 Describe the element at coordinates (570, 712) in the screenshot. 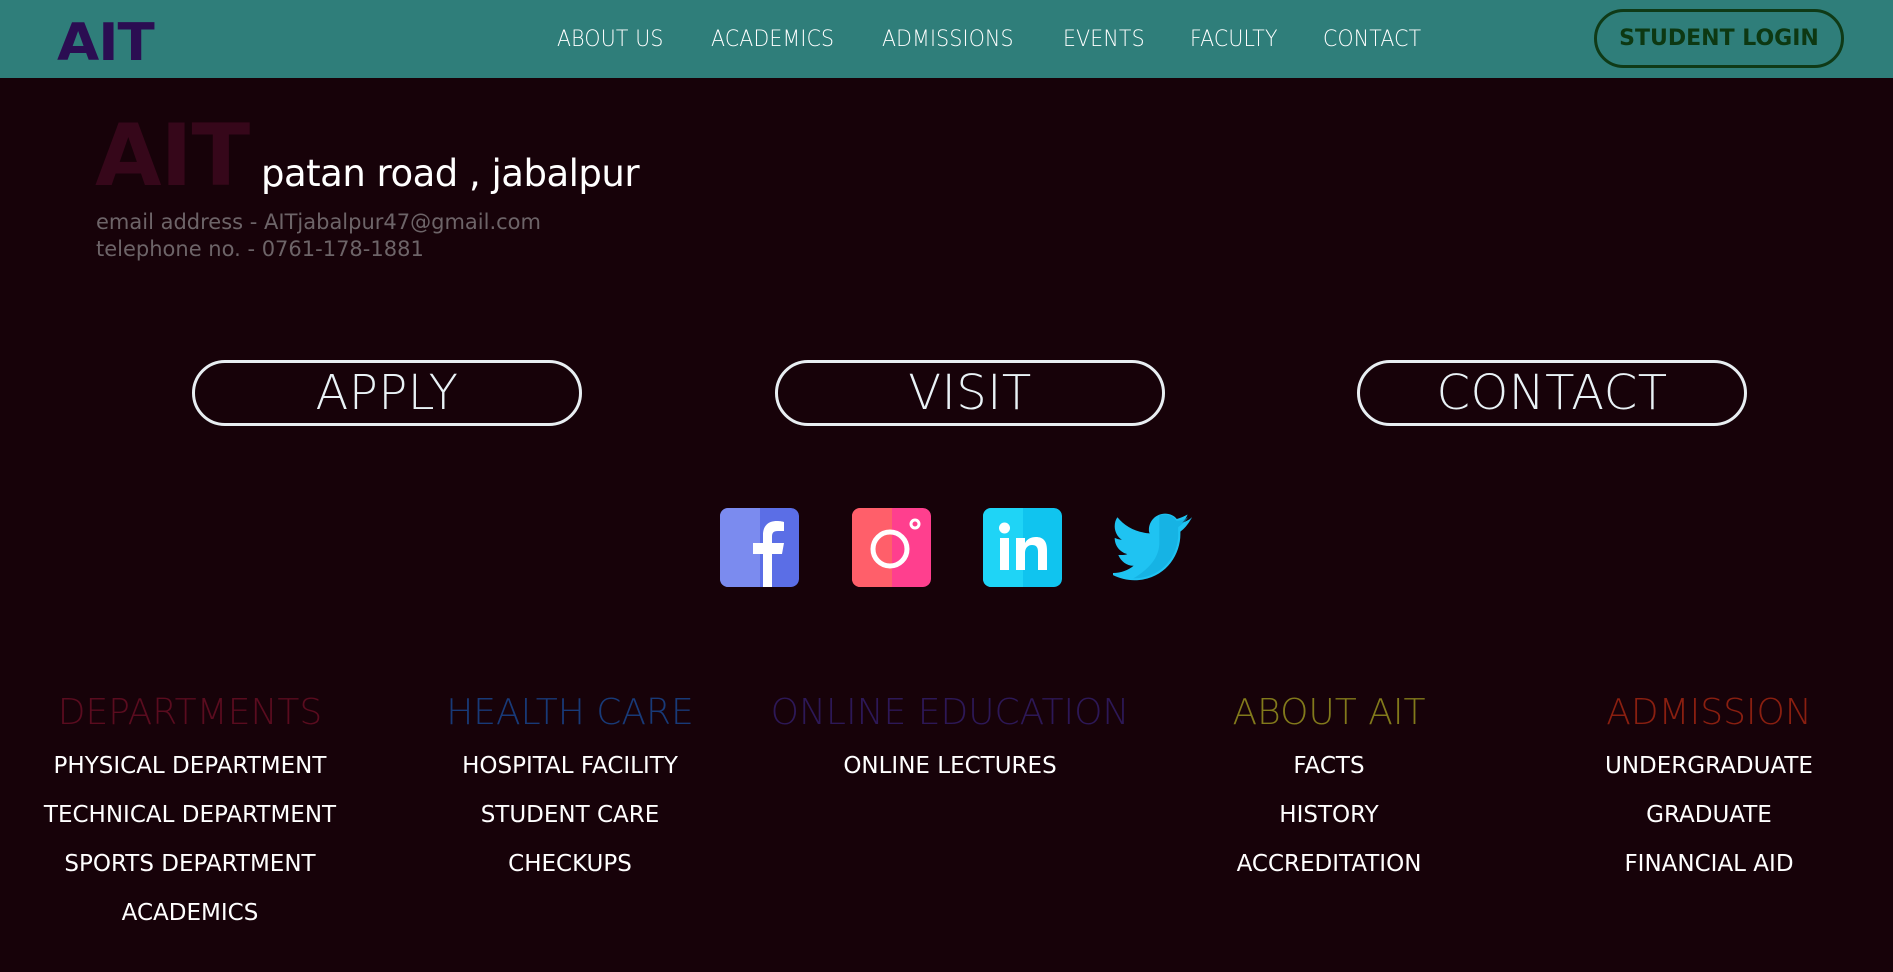

I see `footer-title-health-care: HEALTH CARE` at that location.